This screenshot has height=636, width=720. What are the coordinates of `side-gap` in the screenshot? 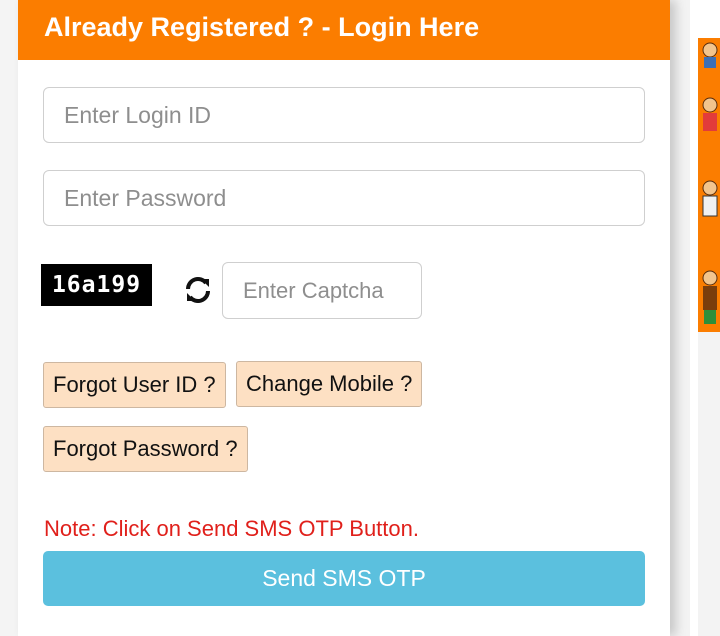 It's located at (694, 318).